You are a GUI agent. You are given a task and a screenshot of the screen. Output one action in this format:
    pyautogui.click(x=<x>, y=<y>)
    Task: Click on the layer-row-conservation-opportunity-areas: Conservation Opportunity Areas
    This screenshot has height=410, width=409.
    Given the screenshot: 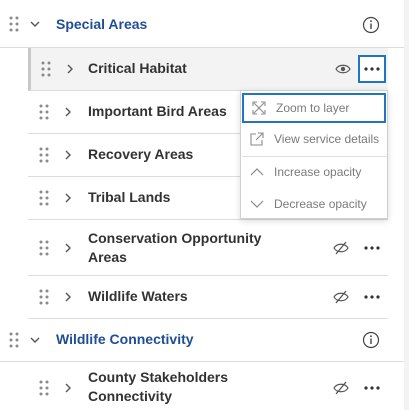 What is the action you would take?
    pyautogui.click(x=208, y=248)
    